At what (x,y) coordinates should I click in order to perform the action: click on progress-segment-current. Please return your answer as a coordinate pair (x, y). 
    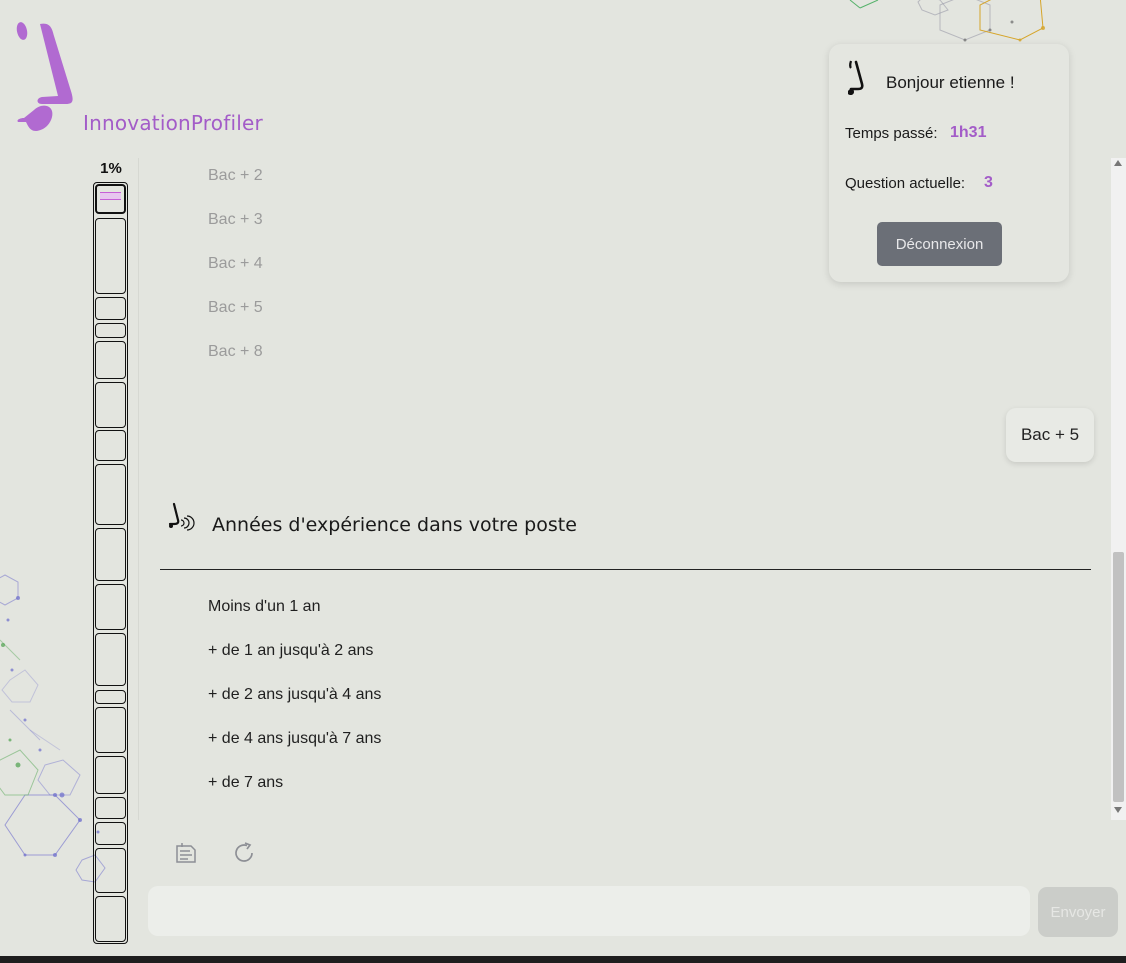
    Looking at the image, I should click on (110, 199).